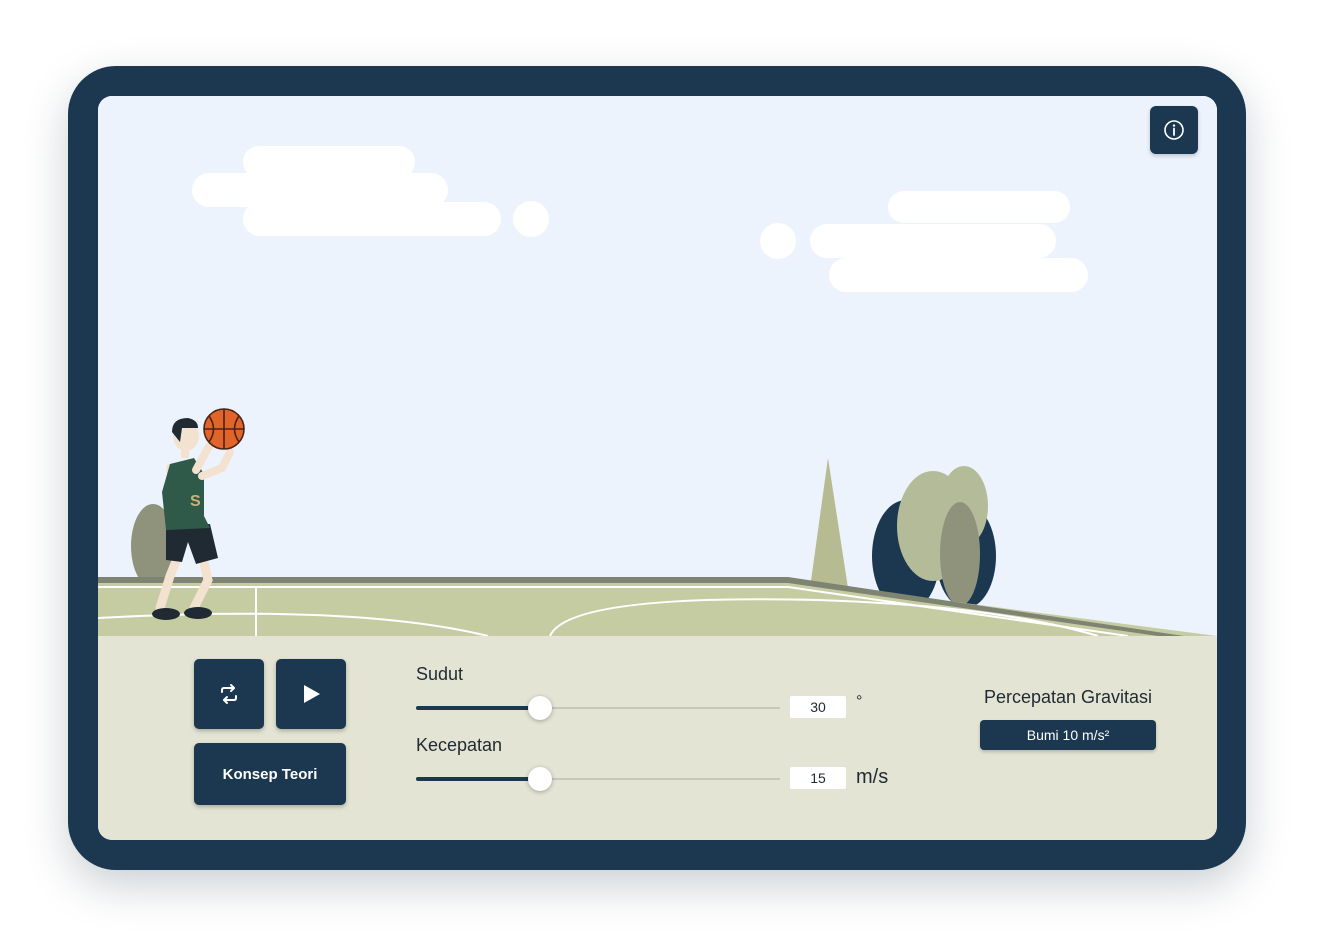 The image size is (1326, 951). I want to click on play-icon, so click(312, 694).